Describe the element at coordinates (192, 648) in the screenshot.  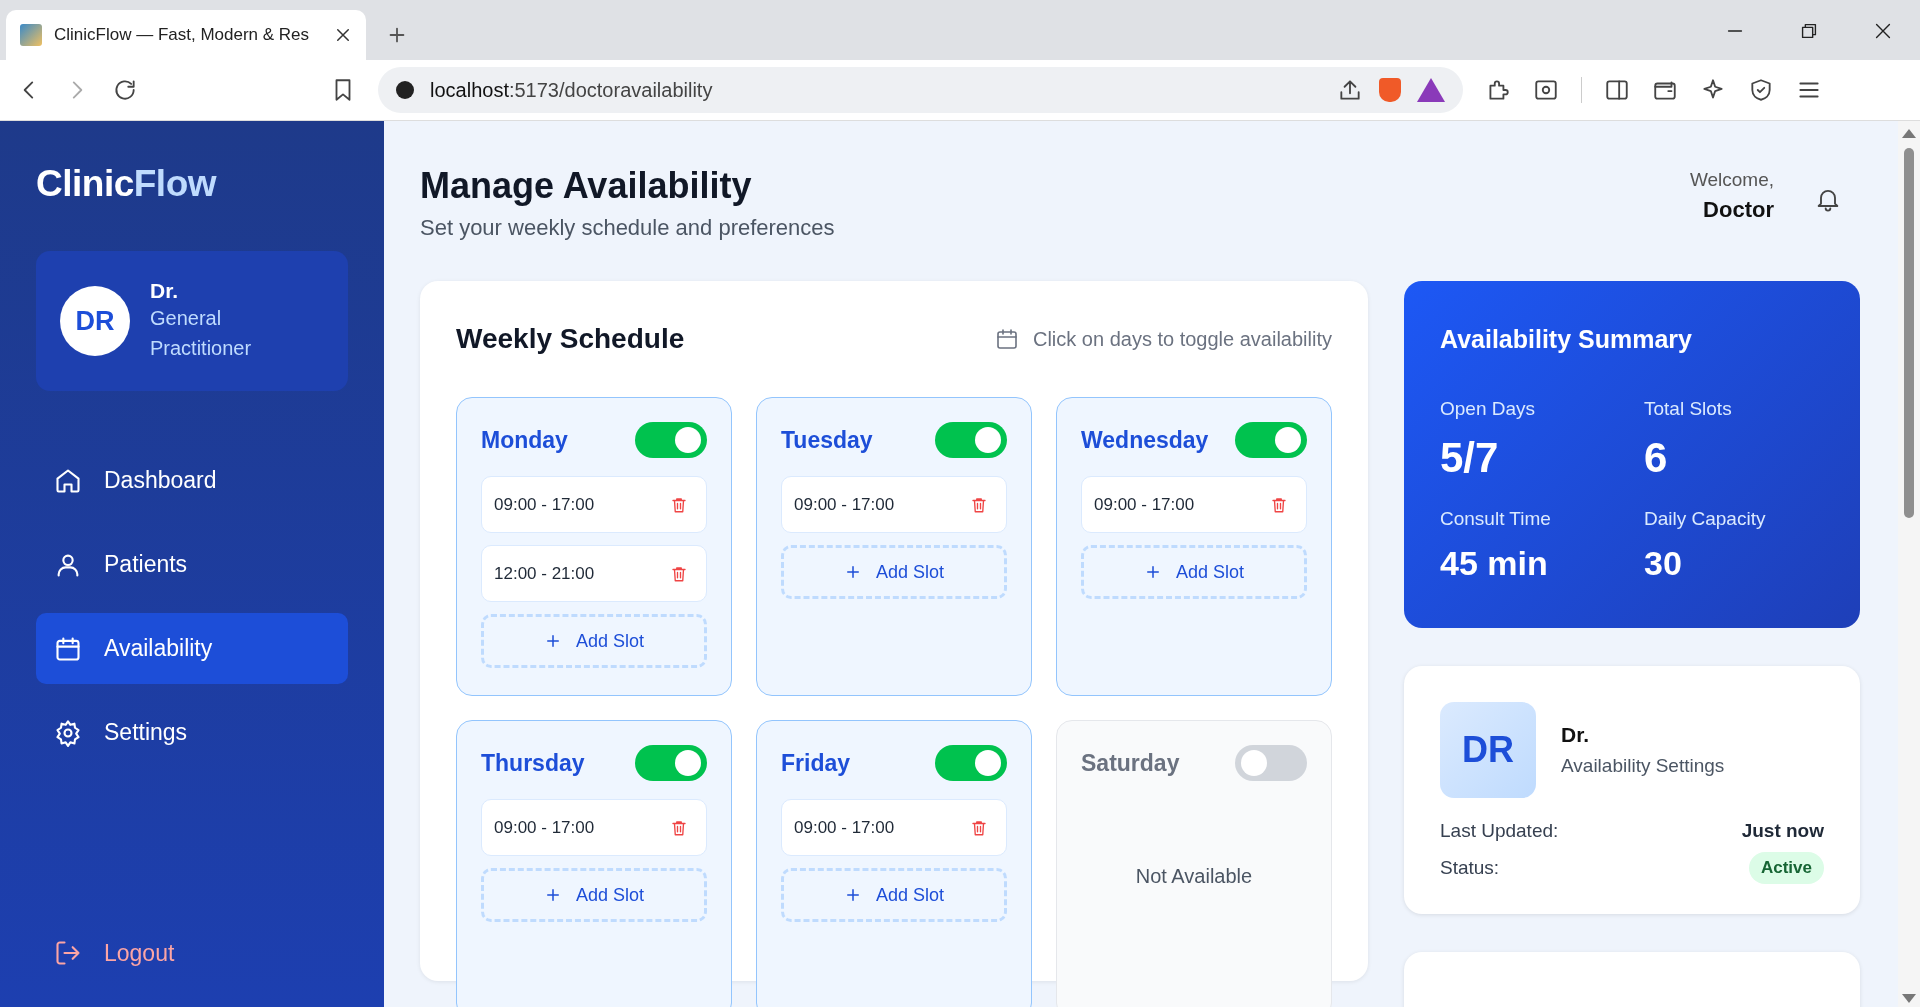
I see `nav-item: Availability` at that location.